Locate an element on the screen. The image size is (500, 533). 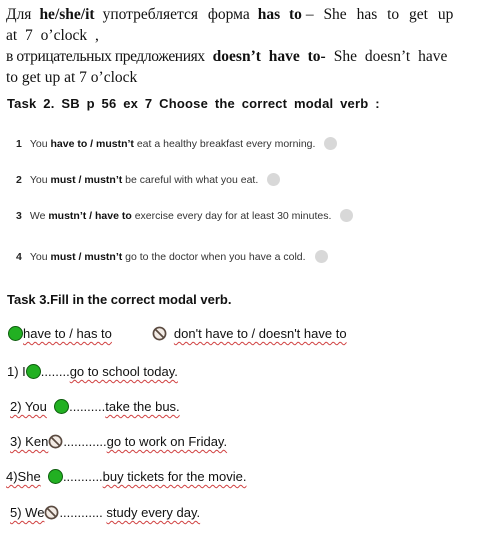
text: употребляется форма is located at coordinates (176, 14).